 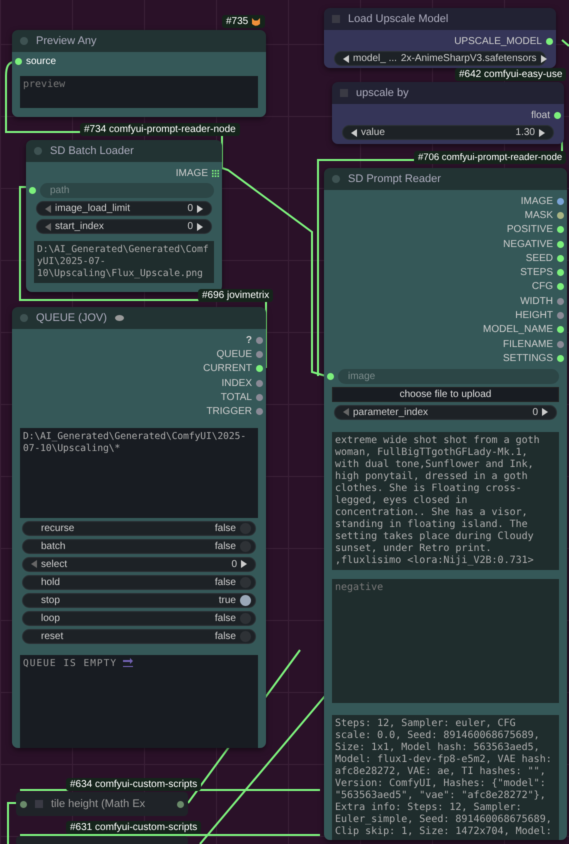 What do you see at coordinates (236, 295) in the screenshot?
I see `node-badge: #696 jovimetrix` at bounding box center [236, 295].